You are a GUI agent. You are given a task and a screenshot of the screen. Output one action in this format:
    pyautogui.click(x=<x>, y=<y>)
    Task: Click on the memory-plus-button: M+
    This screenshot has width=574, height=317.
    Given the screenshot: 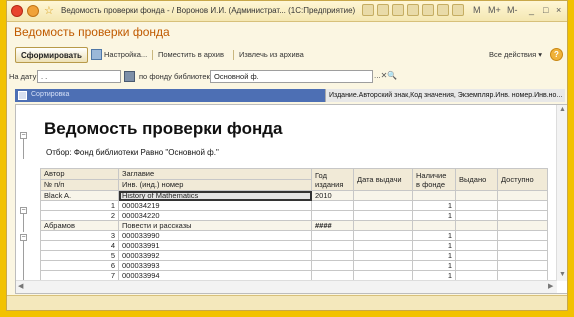 What is the action you would take?
    pyautogui.click(x=494, y=10)
    